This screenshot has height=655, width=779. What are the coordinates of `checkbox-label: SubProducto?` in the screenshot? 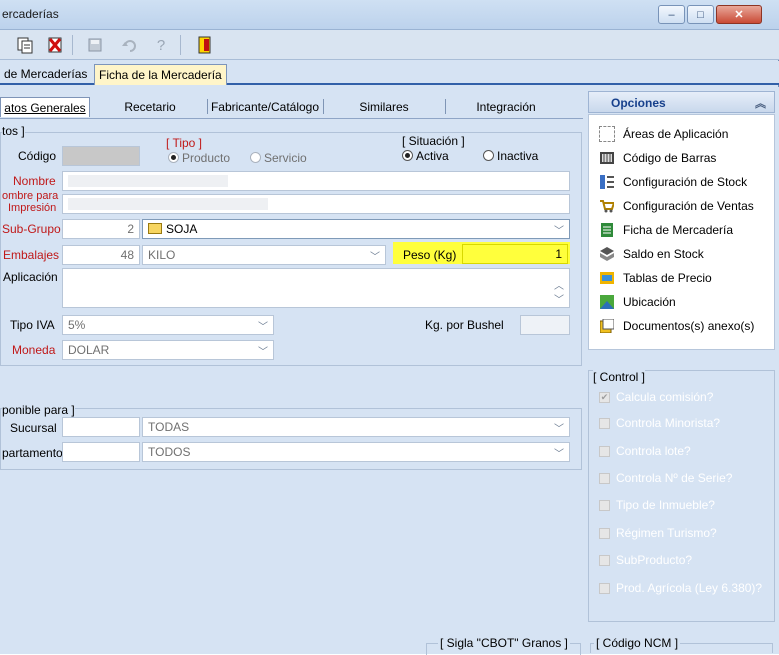 It's located at (654, 560).